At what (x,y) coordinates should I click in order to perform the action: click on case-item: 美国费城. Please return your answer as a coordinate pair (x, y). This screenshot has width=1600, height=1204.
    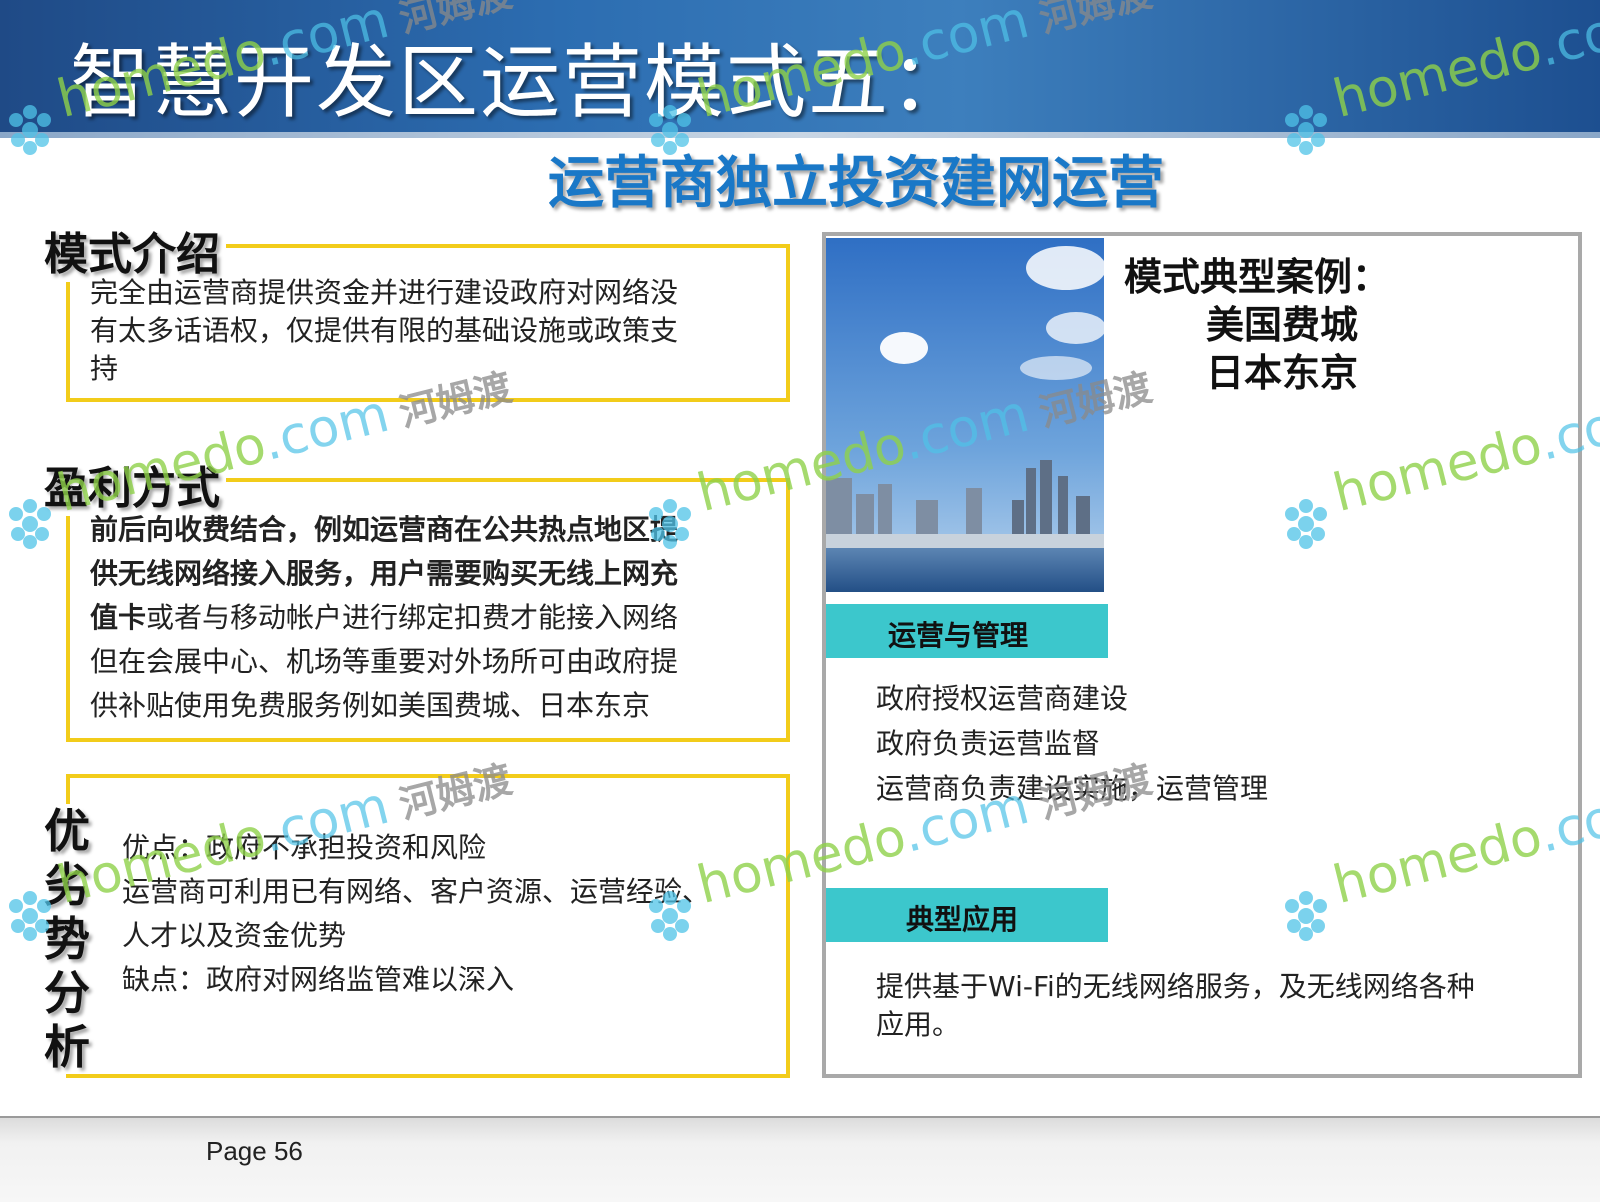
    Looking at the image, I should click on (1282, 325).